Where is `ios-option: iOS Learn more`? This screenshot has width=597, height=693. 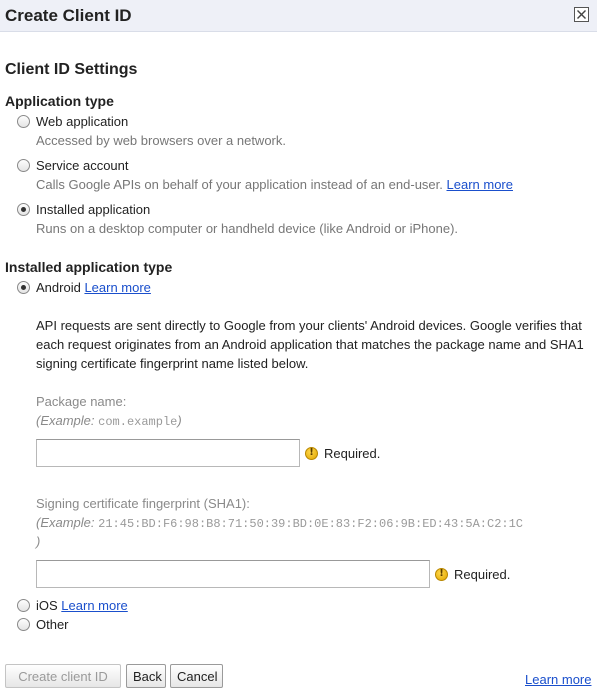 ios-option: iOS Learn more is located at coordinates (82, 605).